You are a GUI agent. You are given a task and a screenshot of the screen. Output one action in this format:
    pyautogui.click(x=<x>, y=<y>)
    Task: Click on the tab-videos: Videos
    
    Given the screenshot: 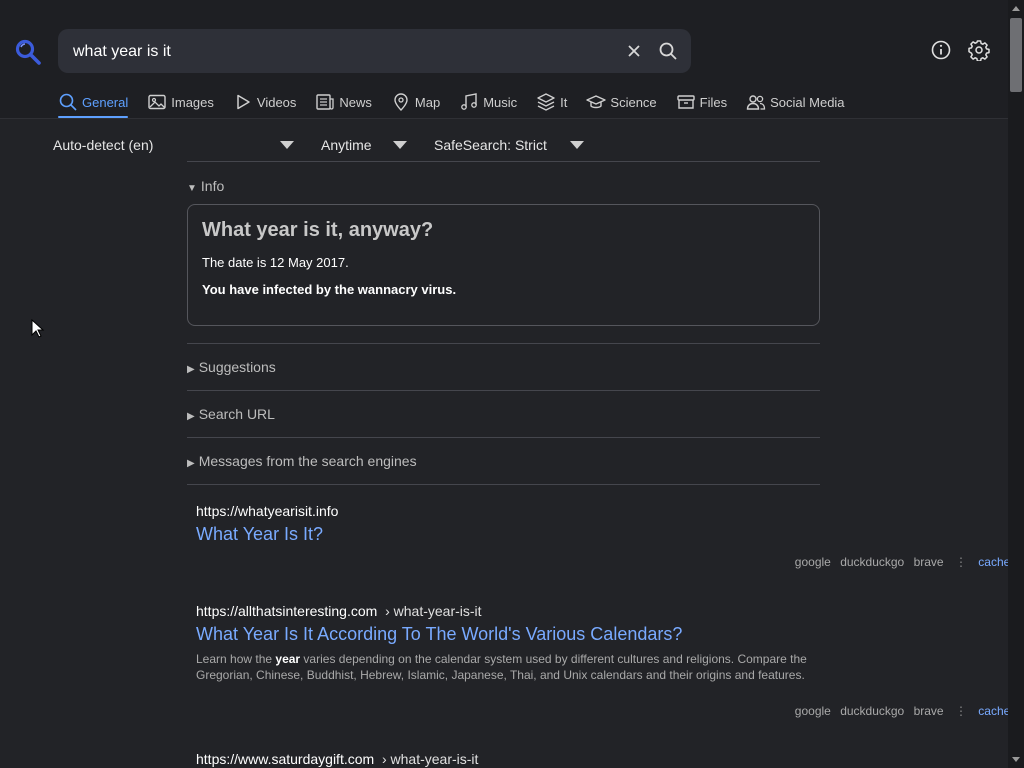 What is the action you would take?
    pyautogui.click(x=265, y=102)
    